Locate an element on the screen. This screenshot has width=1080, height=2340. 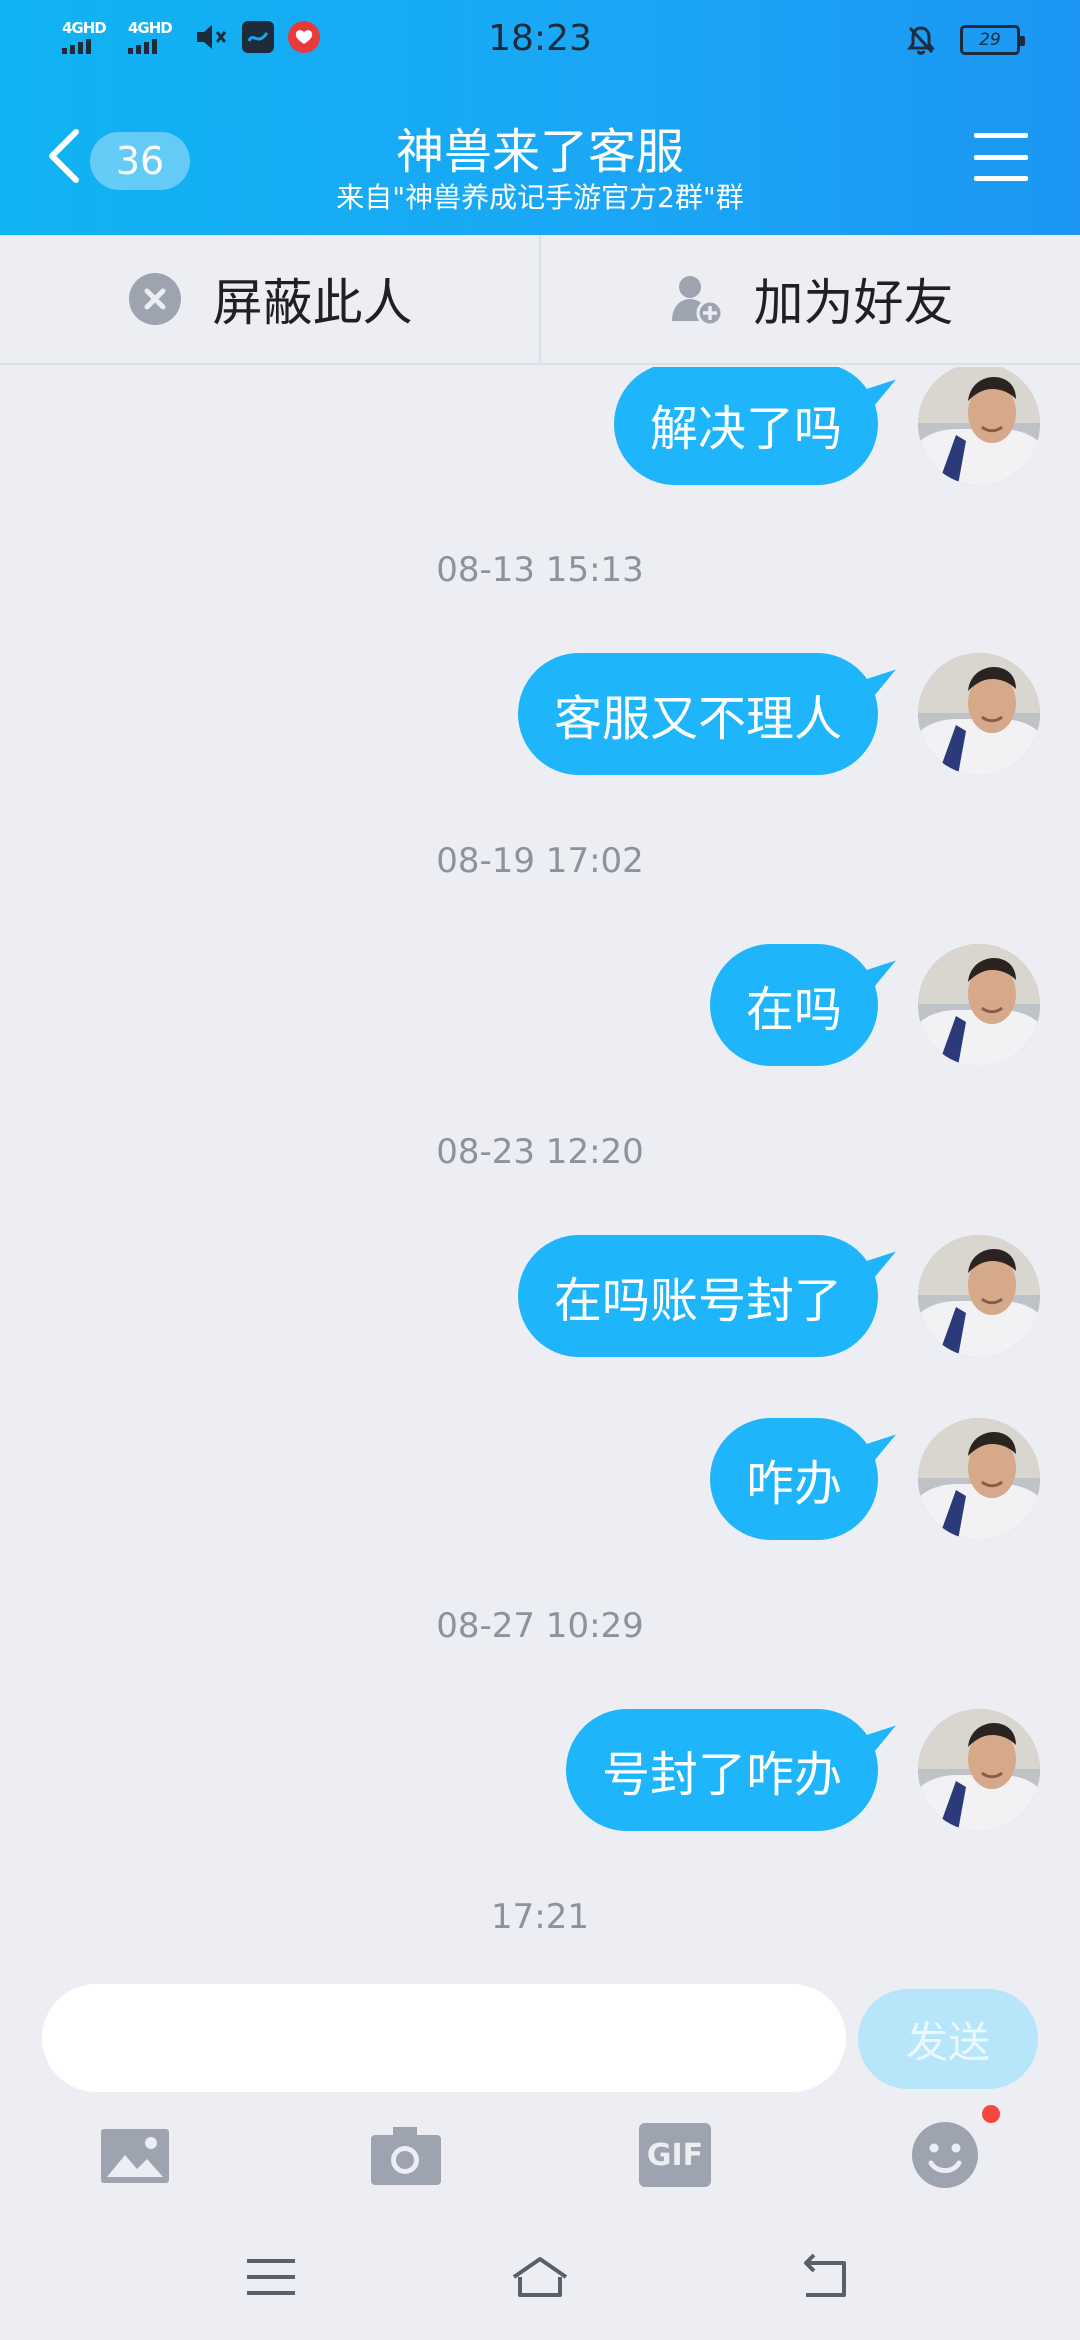
message-timestamp: 08-19 17:02 is located at coordinates (540, 861).